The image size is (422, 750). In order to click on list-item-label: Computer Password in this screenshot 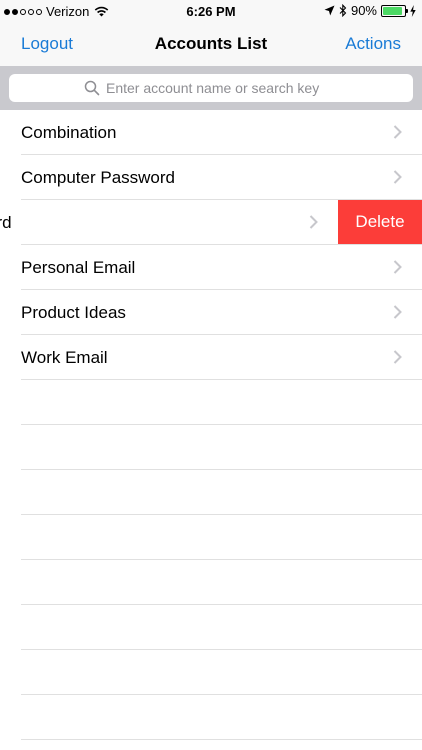, I will do `click(98, 177)`.